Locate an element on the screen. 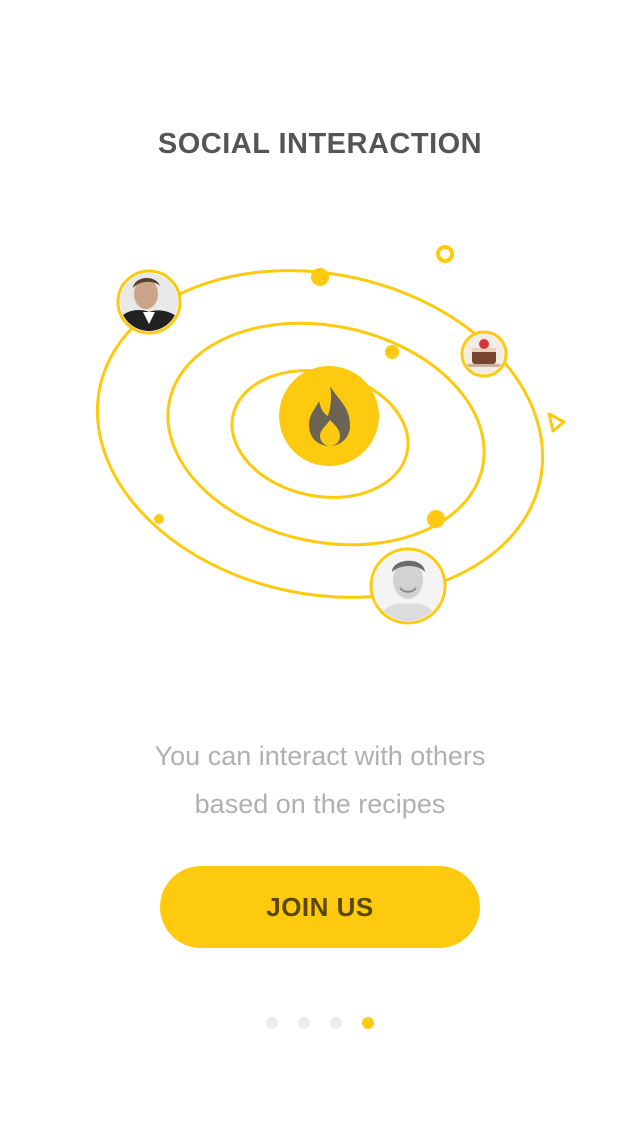 This screenshot has height=1136, width=640. page-indicator is located at coordinates (320, 1023).